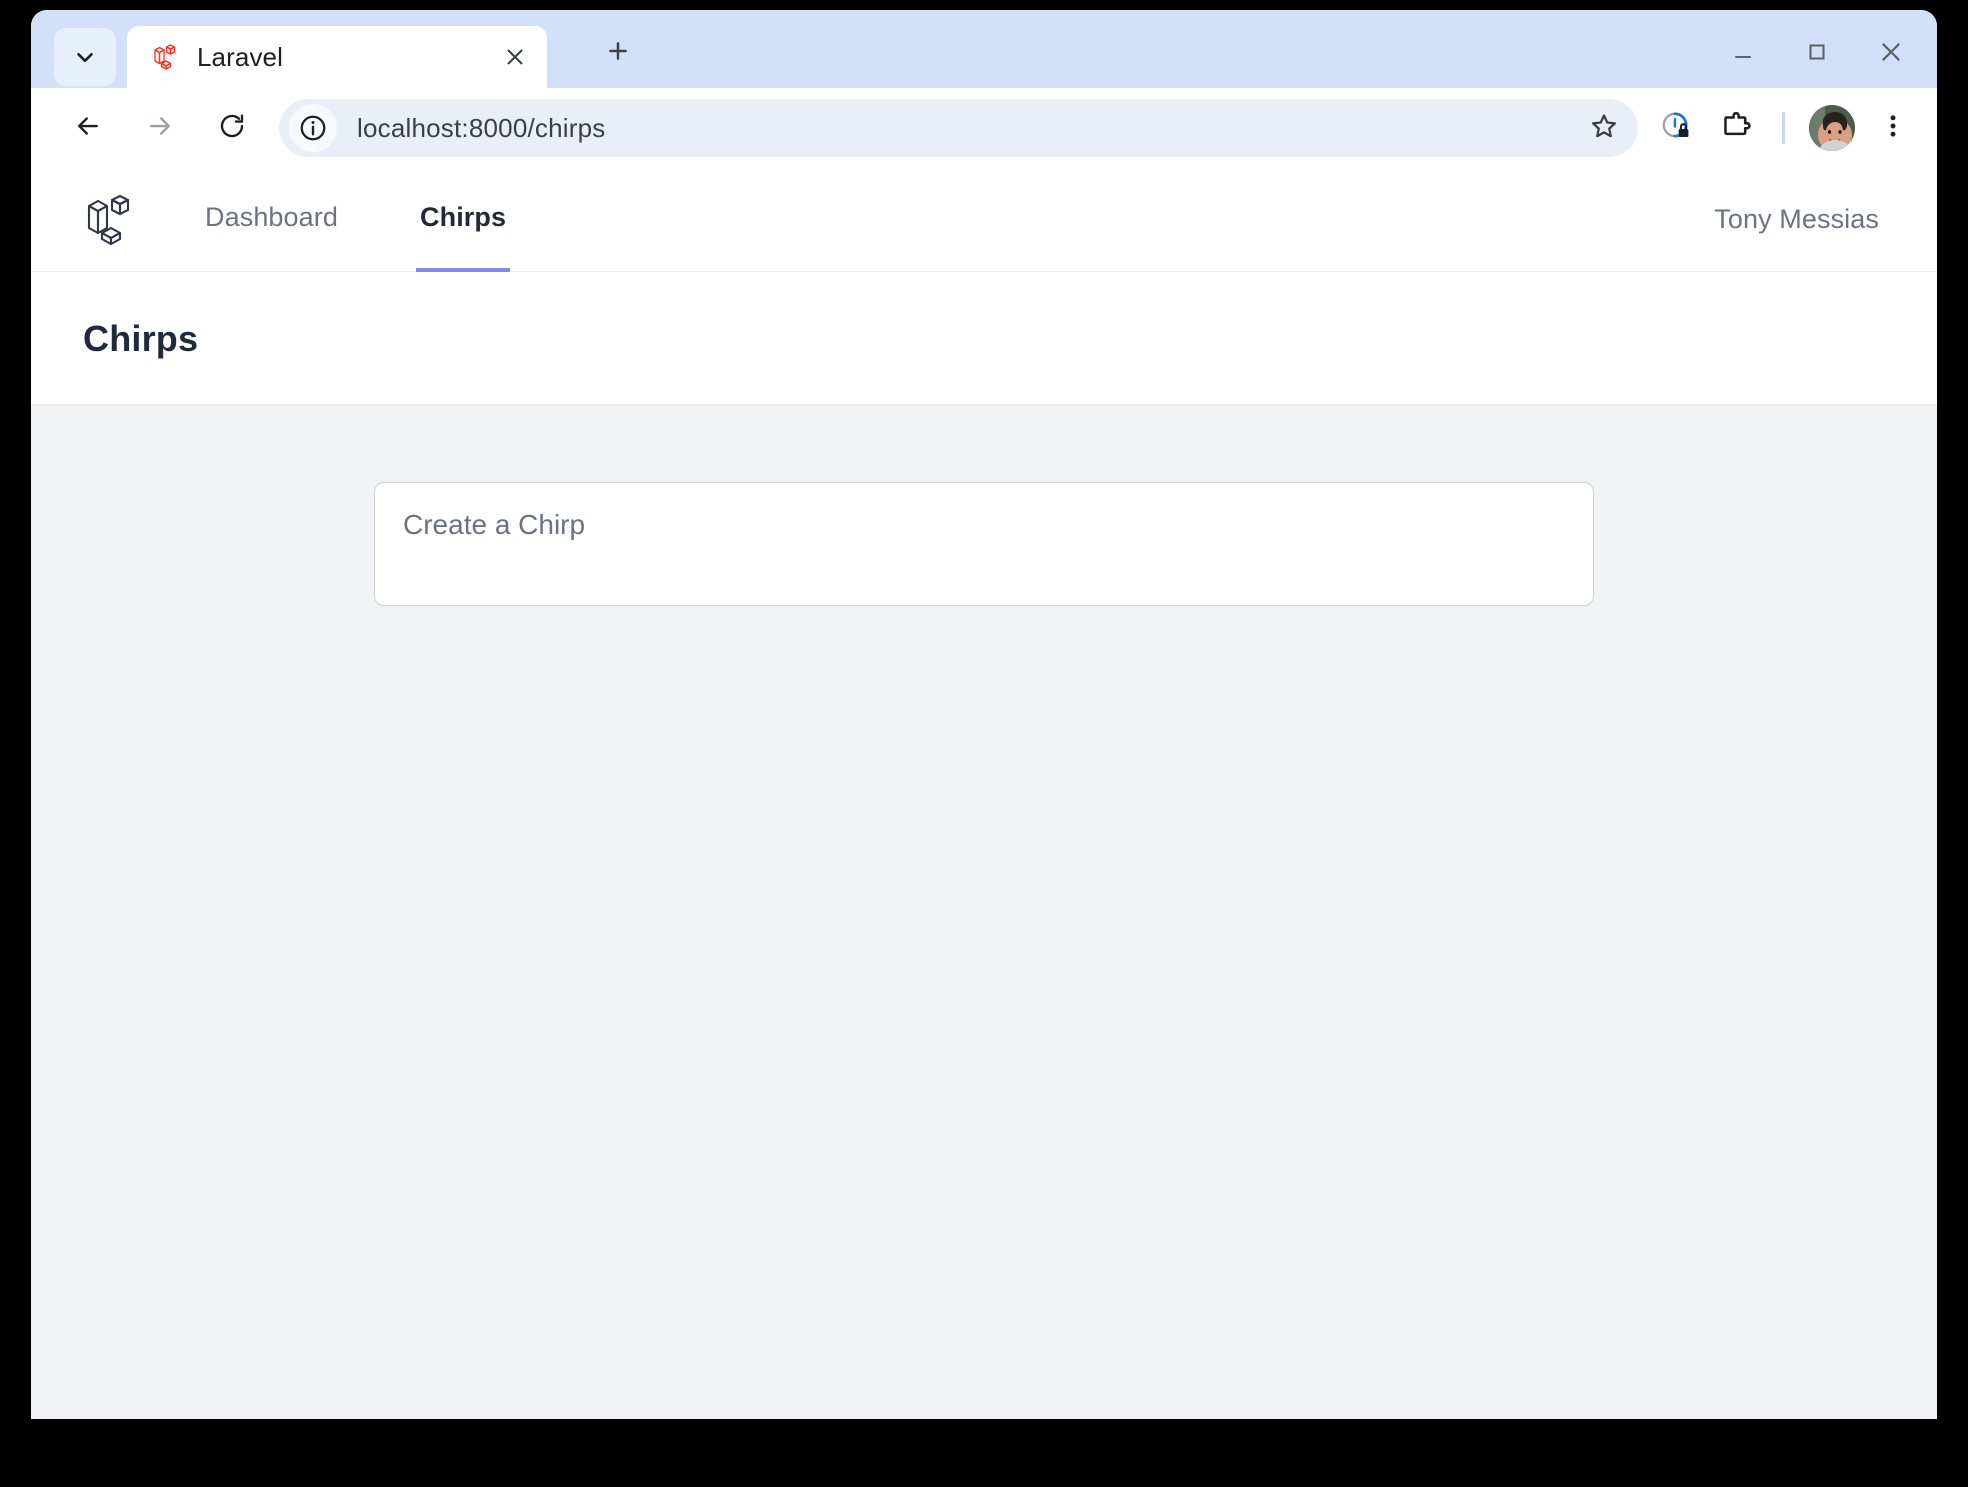 The height and width of the screenshot is (1487, 1968). I want to click on tab-title: Laravel, so click(240, 56).